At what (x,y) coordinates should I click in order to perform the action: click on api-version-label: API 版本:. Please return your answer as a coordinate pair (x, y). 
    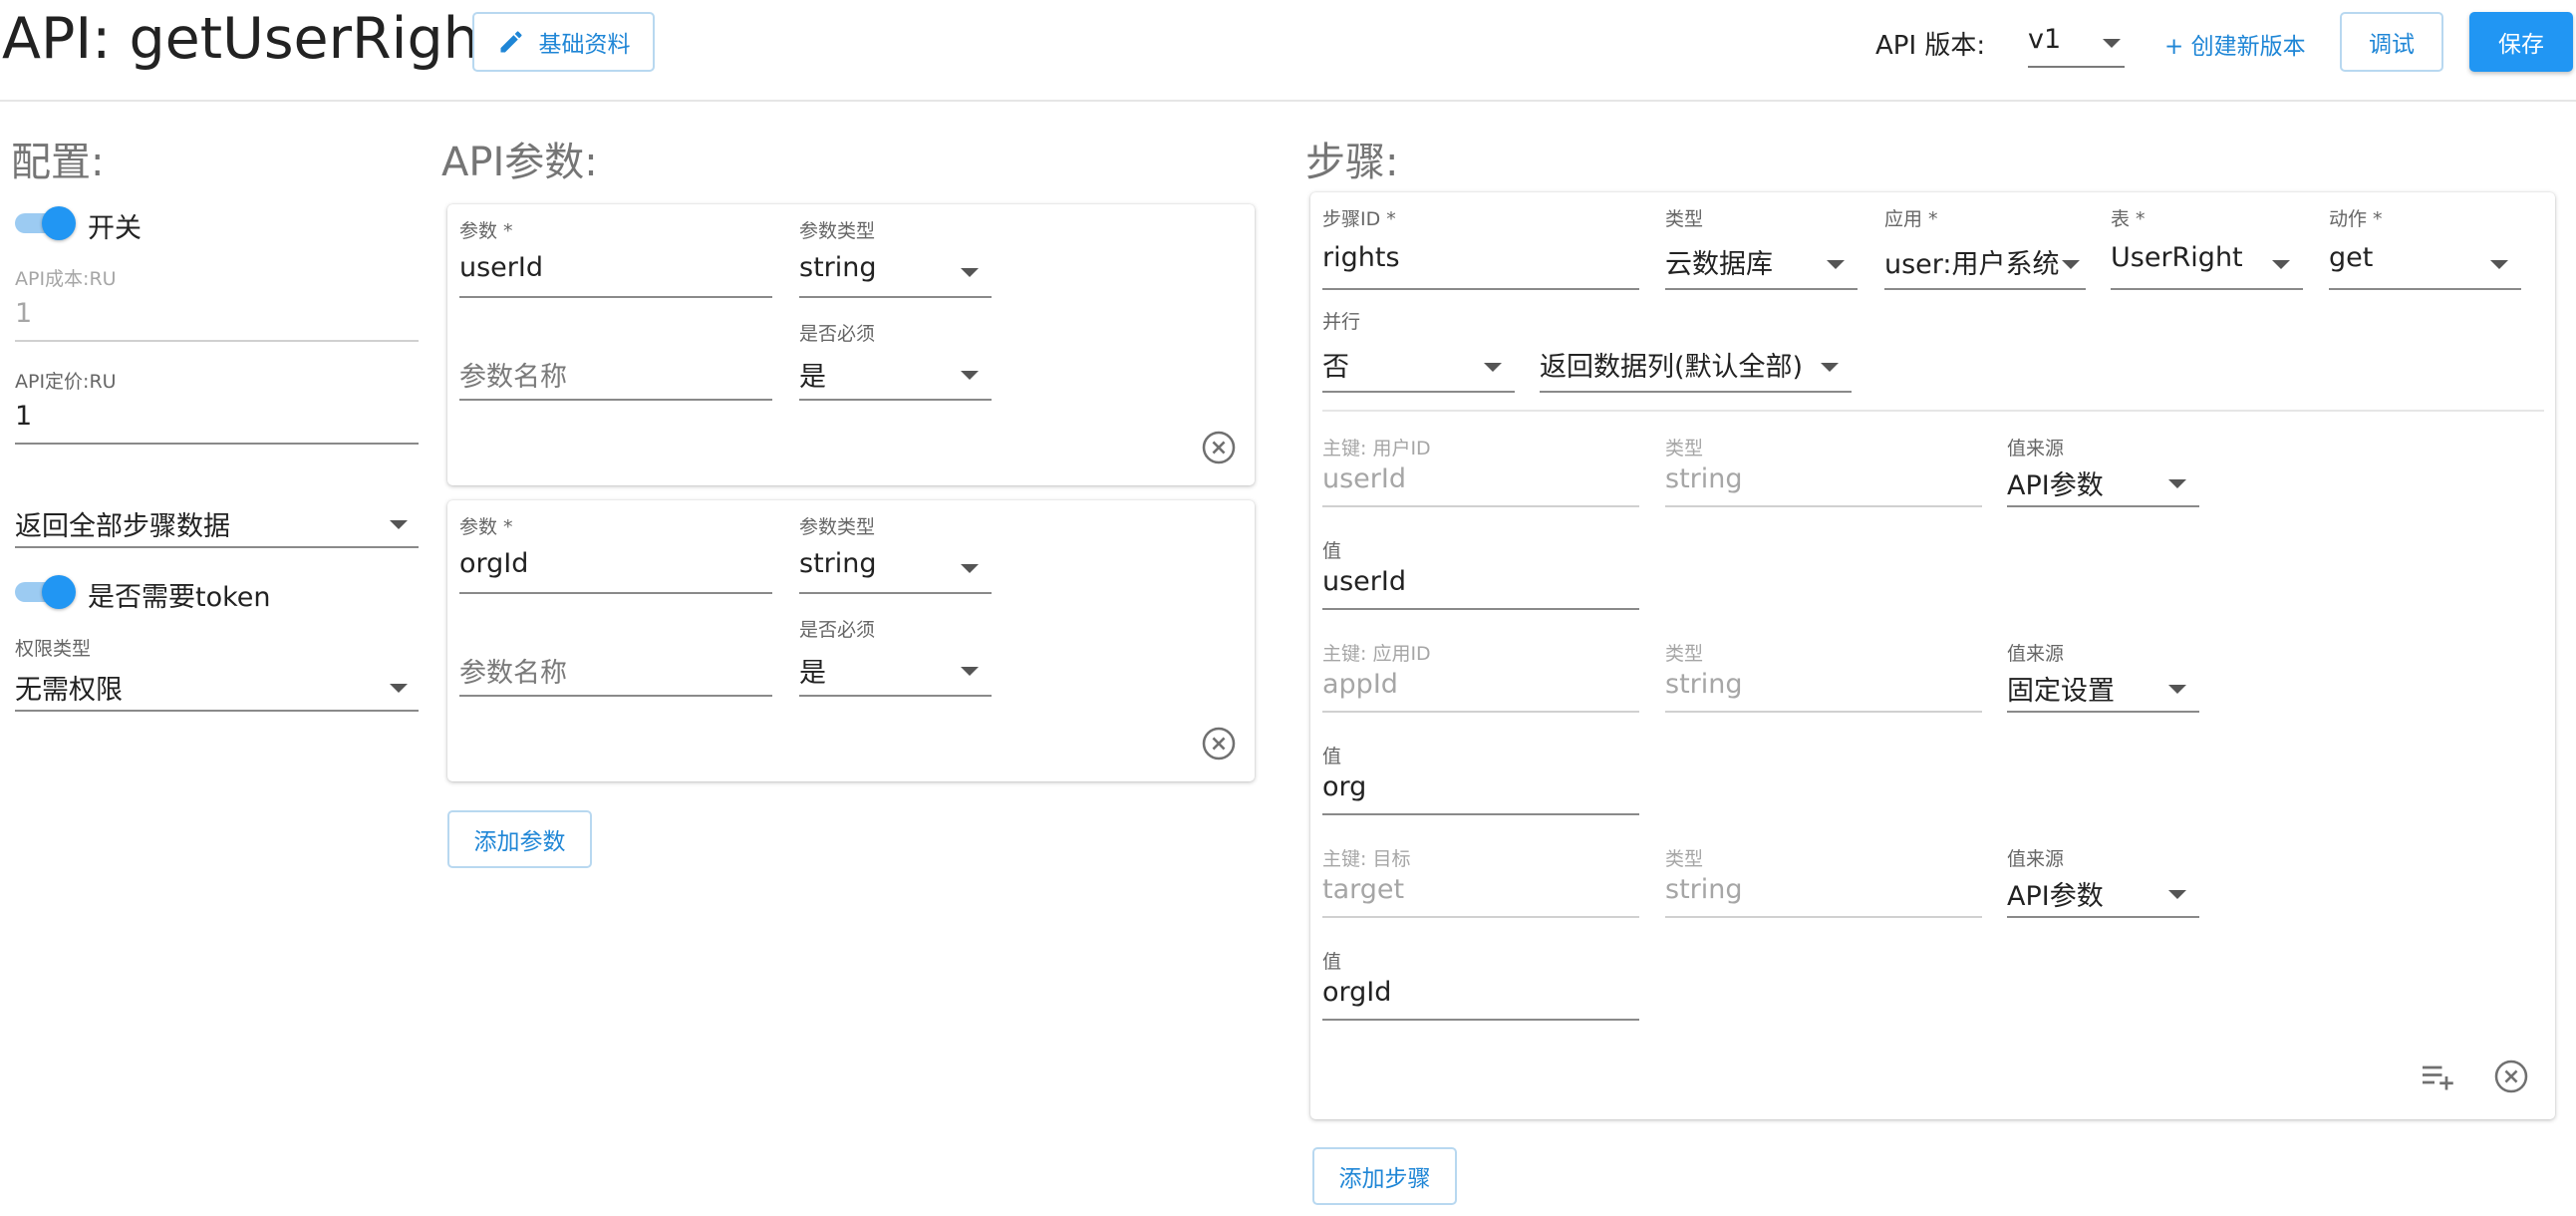
    Looking at the image, I should click on (1930, 46).